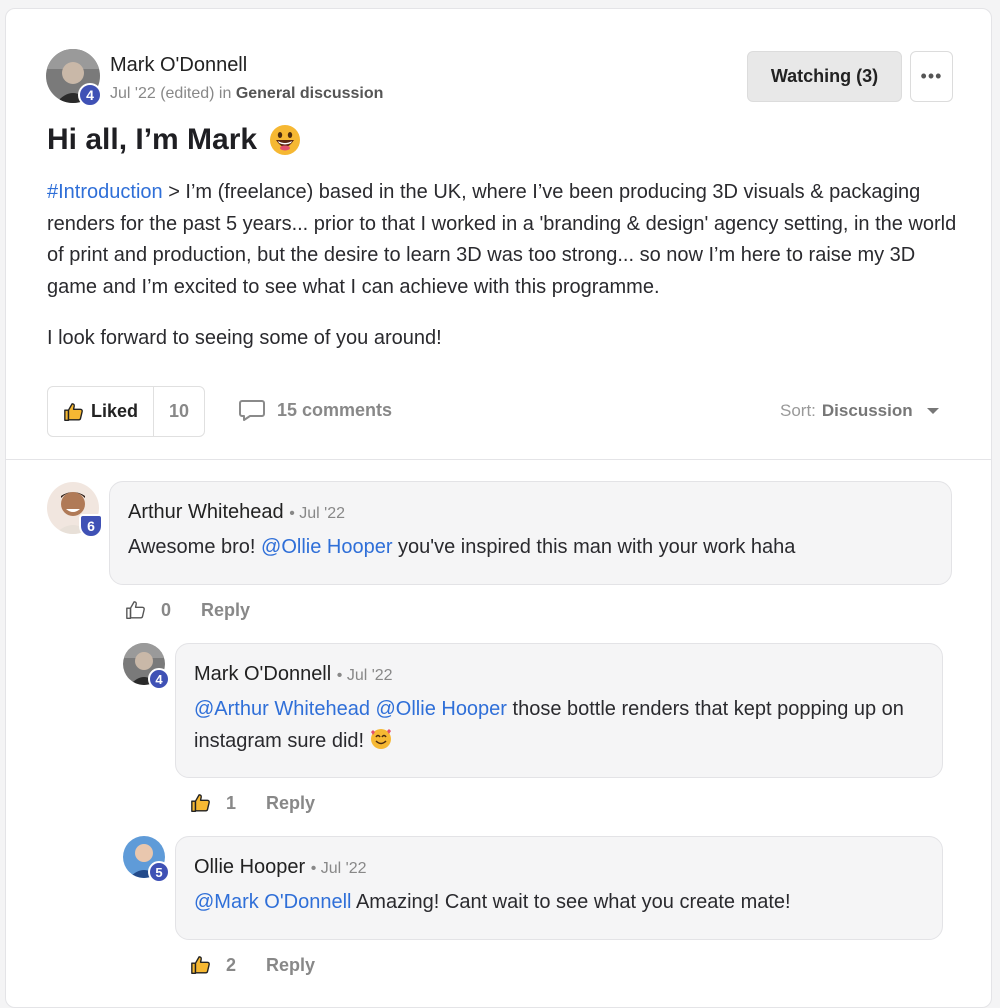 Image resolution: width=1000 pixels, height=1008 pixels. I want to click on watching-button: Watching (3), so click(824, 76).